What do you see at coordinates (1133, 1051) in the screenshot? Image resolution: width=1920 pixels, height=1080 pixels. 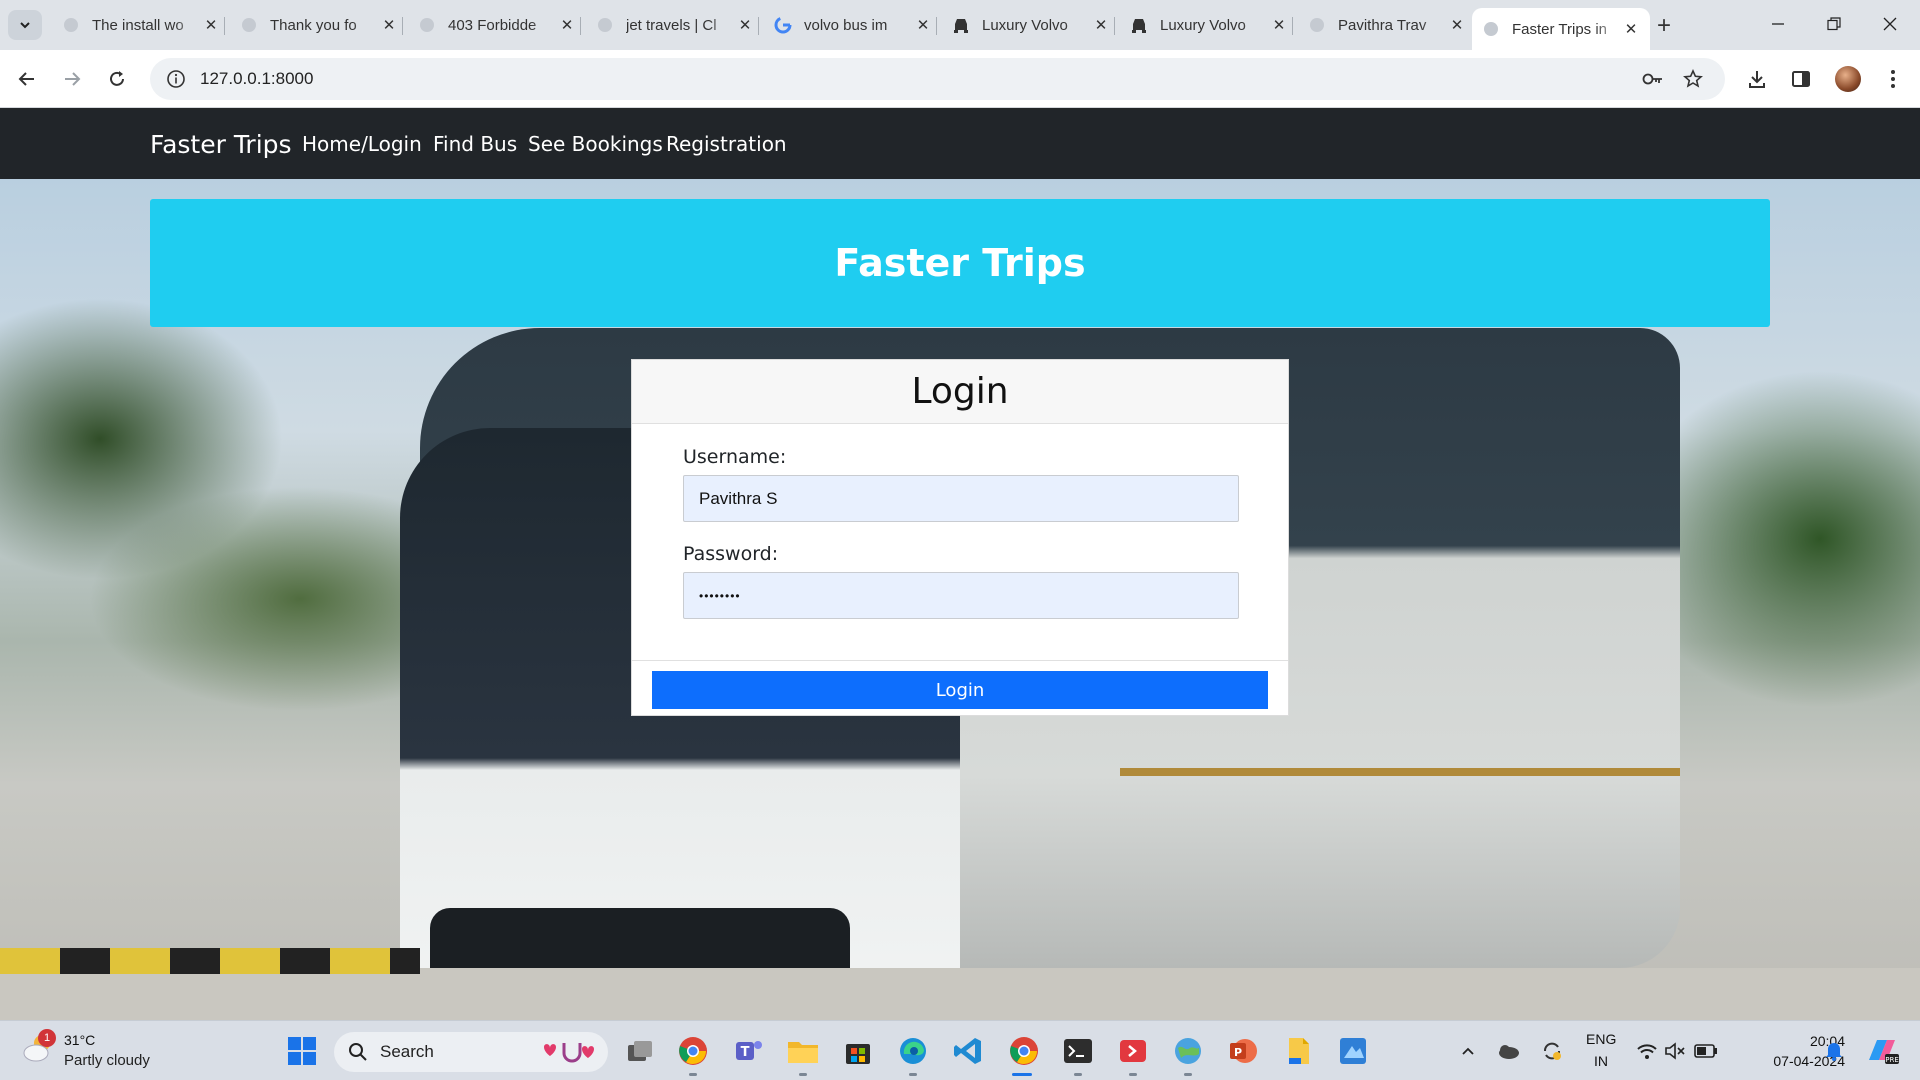 I see `taskbar-git-app` at bounding box center [1133, 1051].